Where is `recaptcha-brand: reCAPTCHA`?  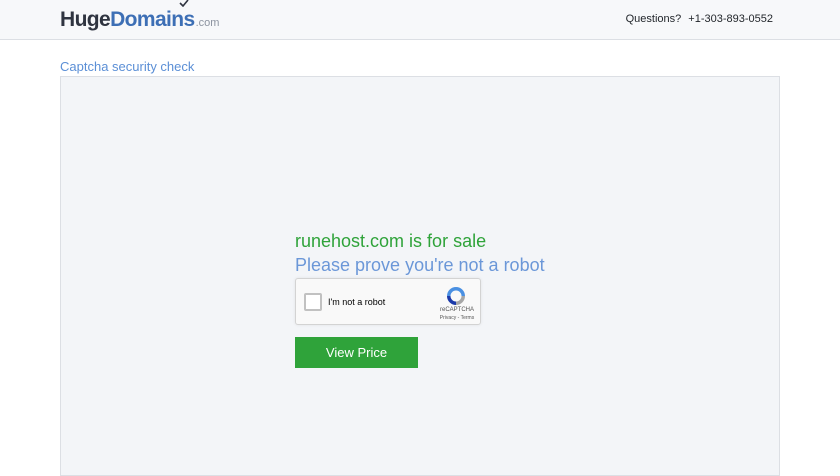 recaptcha-brand: reCAPTCHA is located at coordinates (456, 310).